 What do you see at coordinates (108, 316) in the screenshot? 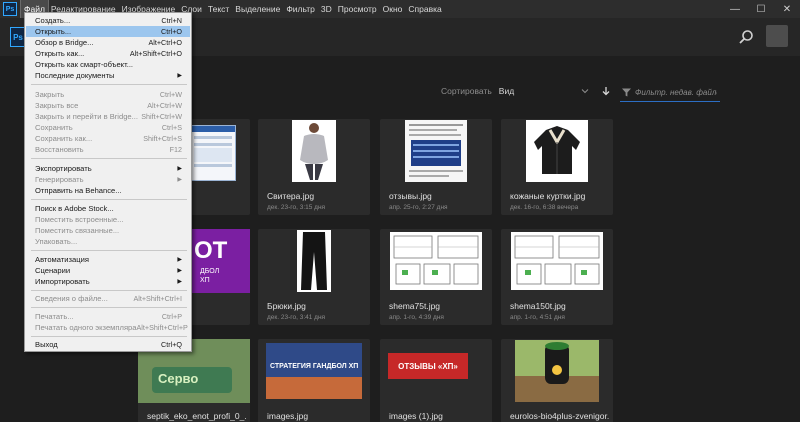
I see `menu-item-print: Печатать... Ctrl+P` at bounding box center [108, 316].